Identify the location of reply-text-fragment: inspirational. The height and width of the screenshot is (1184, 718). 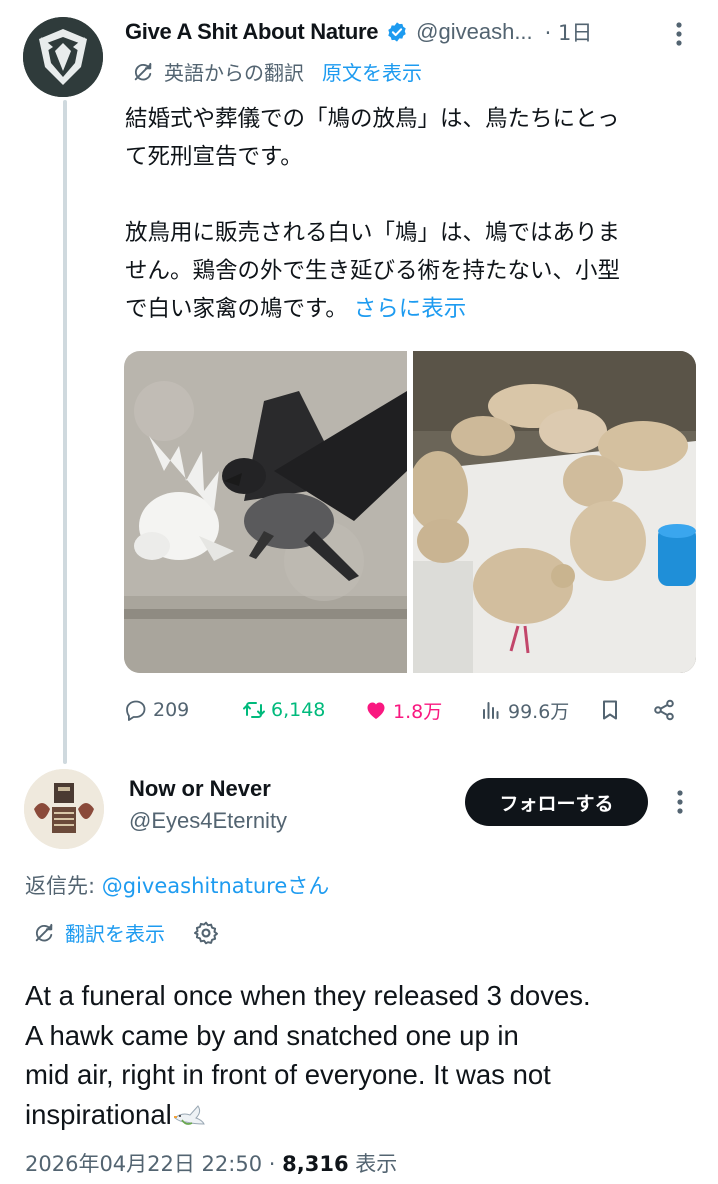
(98, 1114).